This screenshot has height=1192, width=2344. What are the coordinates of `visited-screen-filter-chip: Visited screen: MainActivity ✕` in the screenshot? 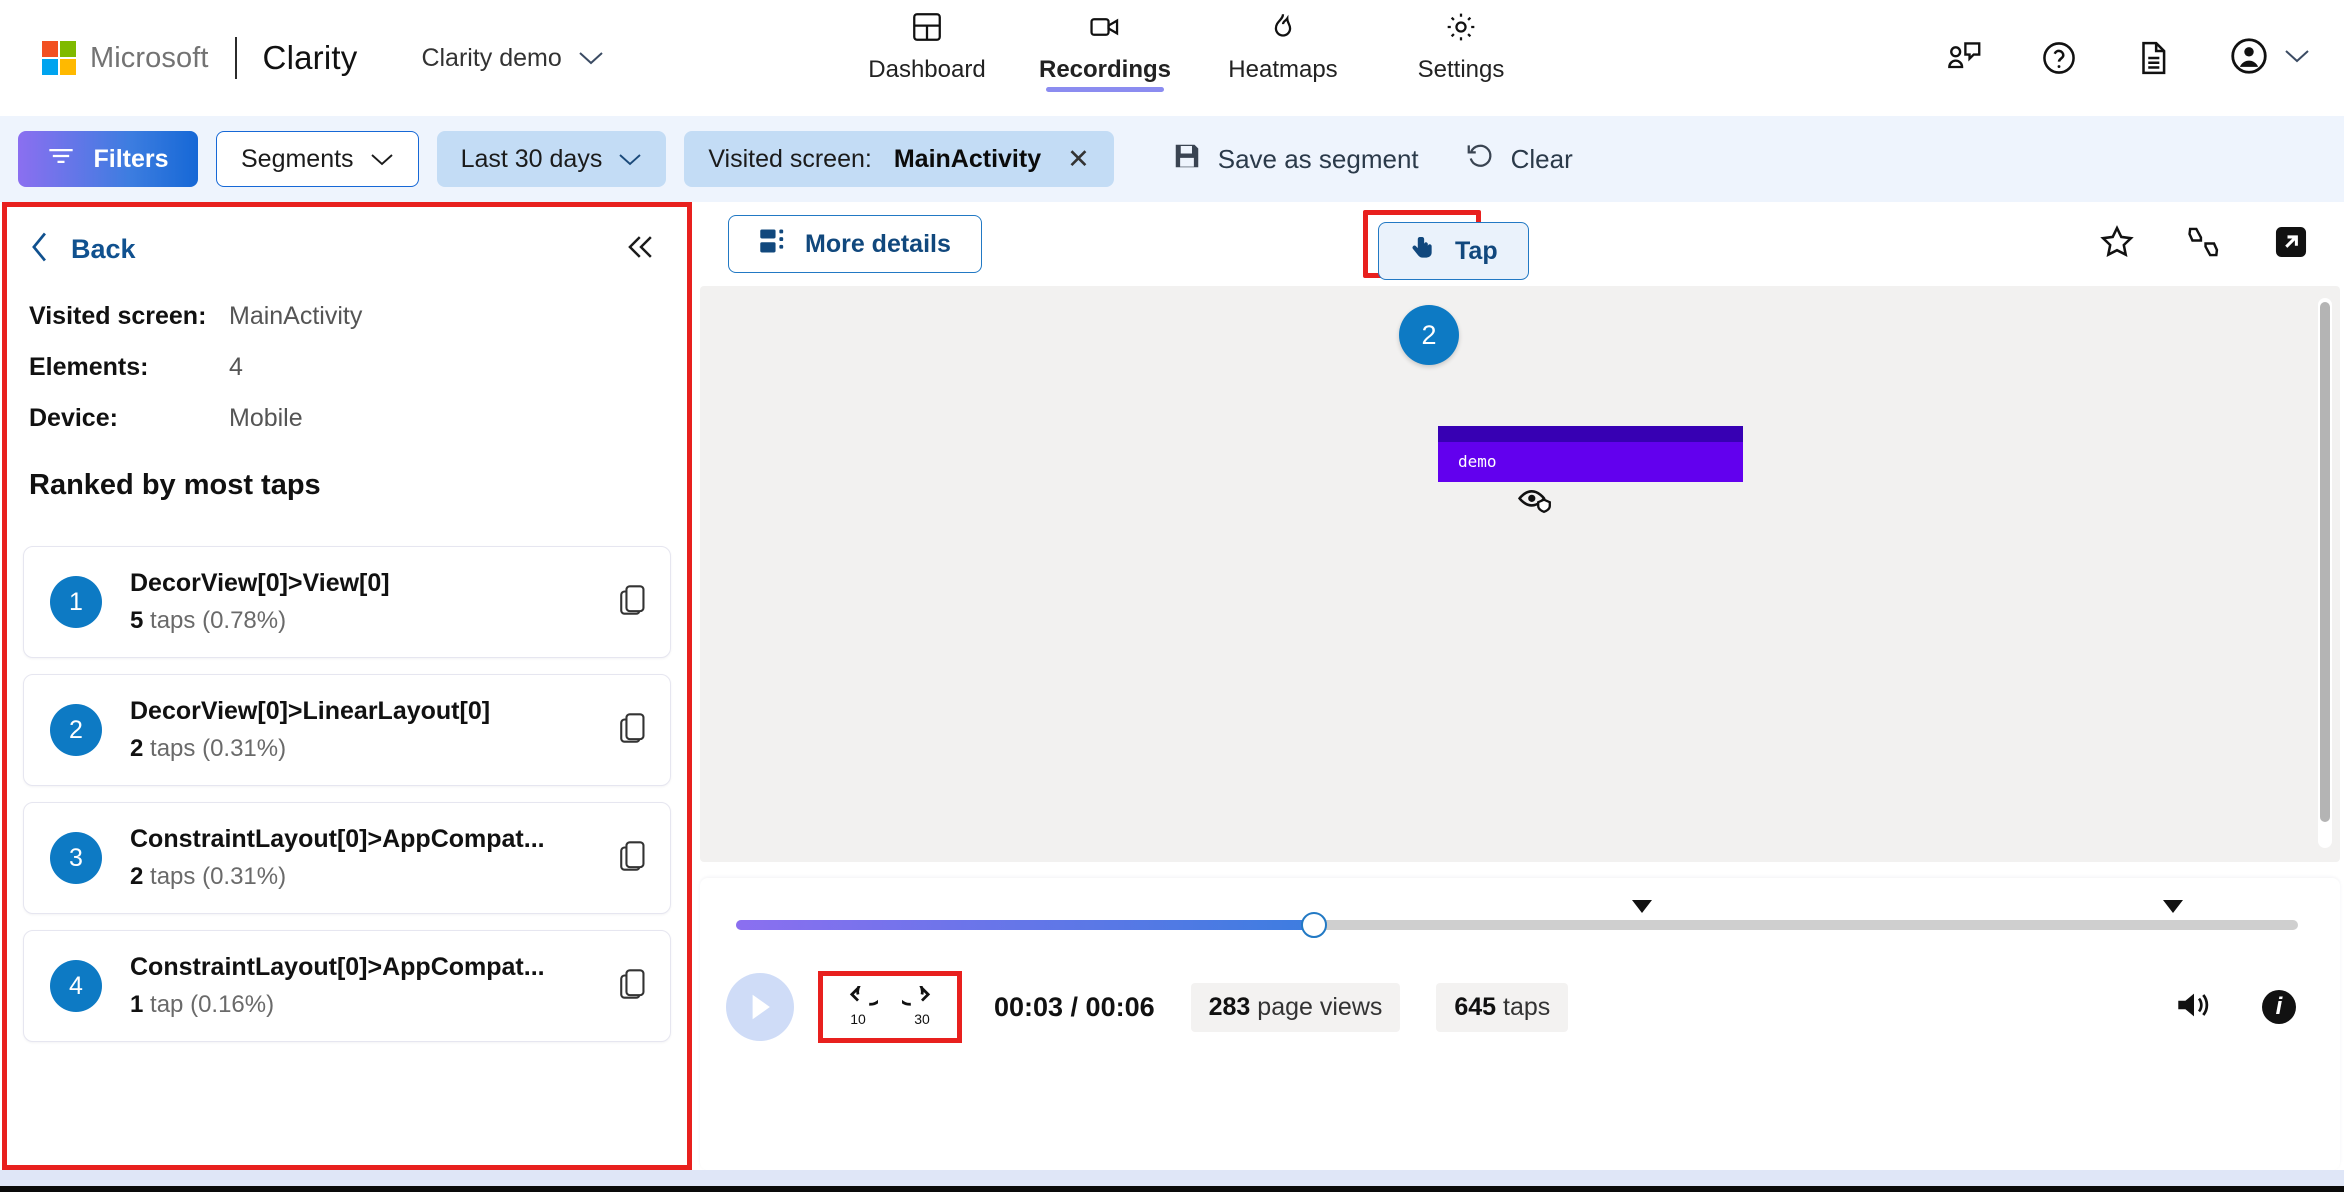 It's located at (899, 159).